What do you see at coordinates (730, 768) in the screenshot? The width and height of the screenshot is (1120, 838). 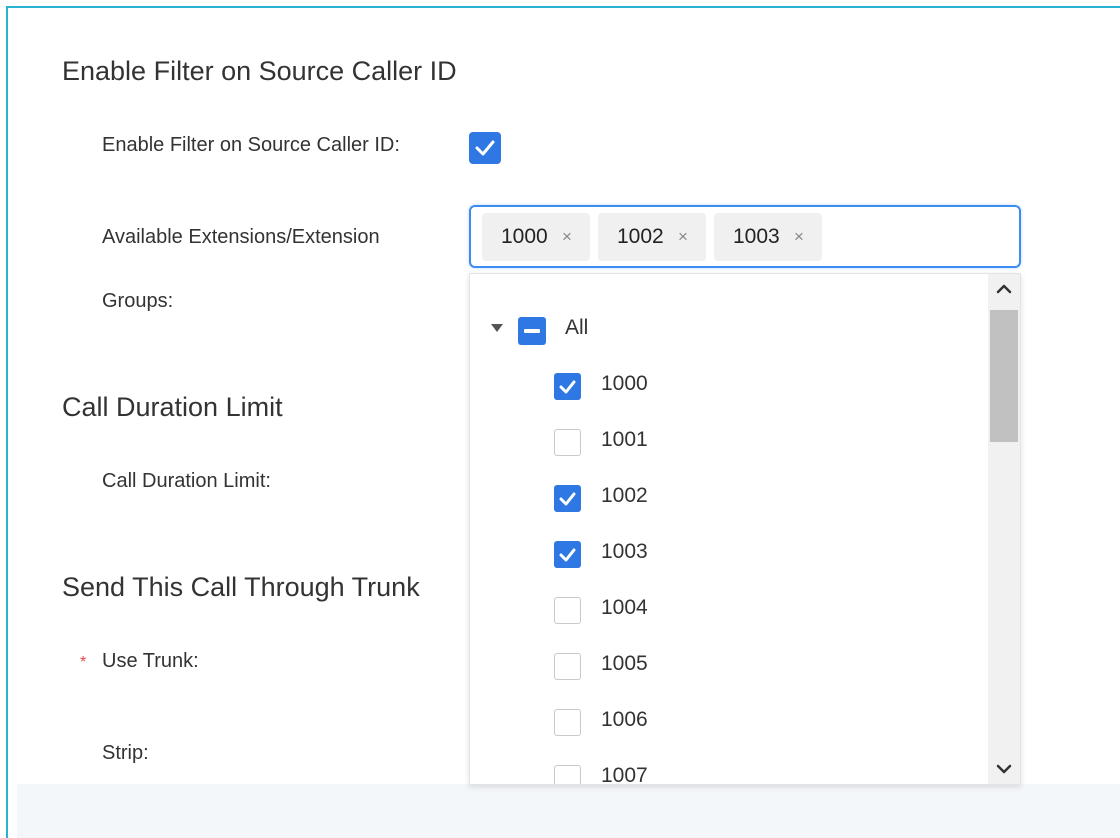 I see `list-item: 1007` at bounding box center [730, 768].